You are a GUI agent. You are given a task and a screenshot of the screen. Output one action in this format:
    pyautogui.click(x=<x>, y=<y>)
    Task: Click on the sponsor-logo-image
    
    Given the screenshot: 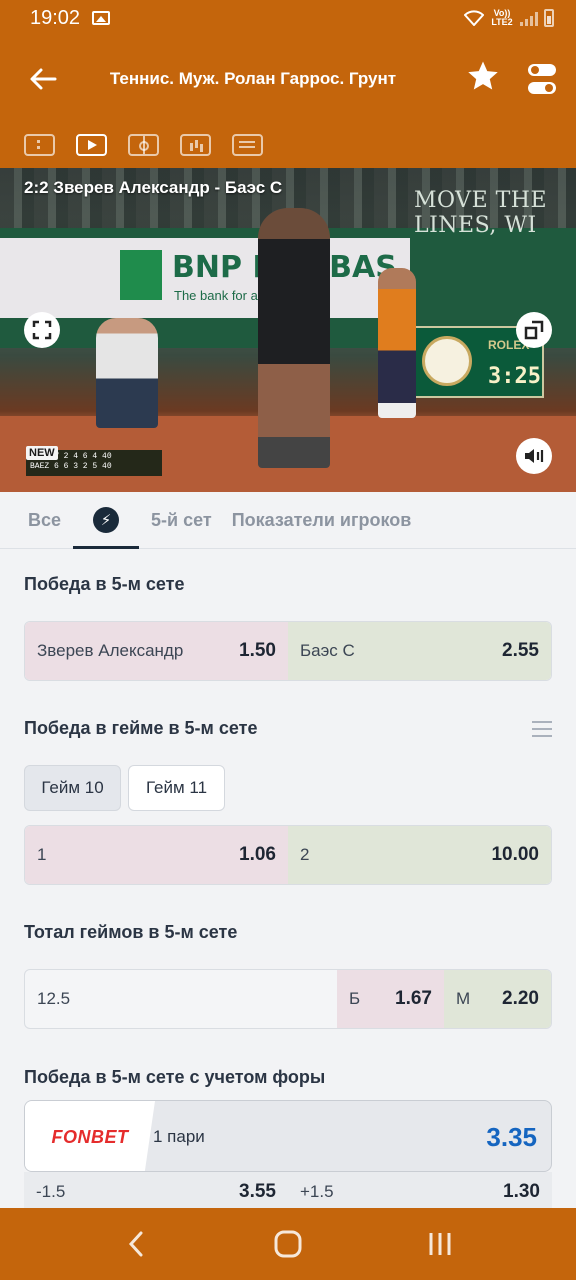 What is the action you would take?
    pyautogui.click(x=141, y=275)
    